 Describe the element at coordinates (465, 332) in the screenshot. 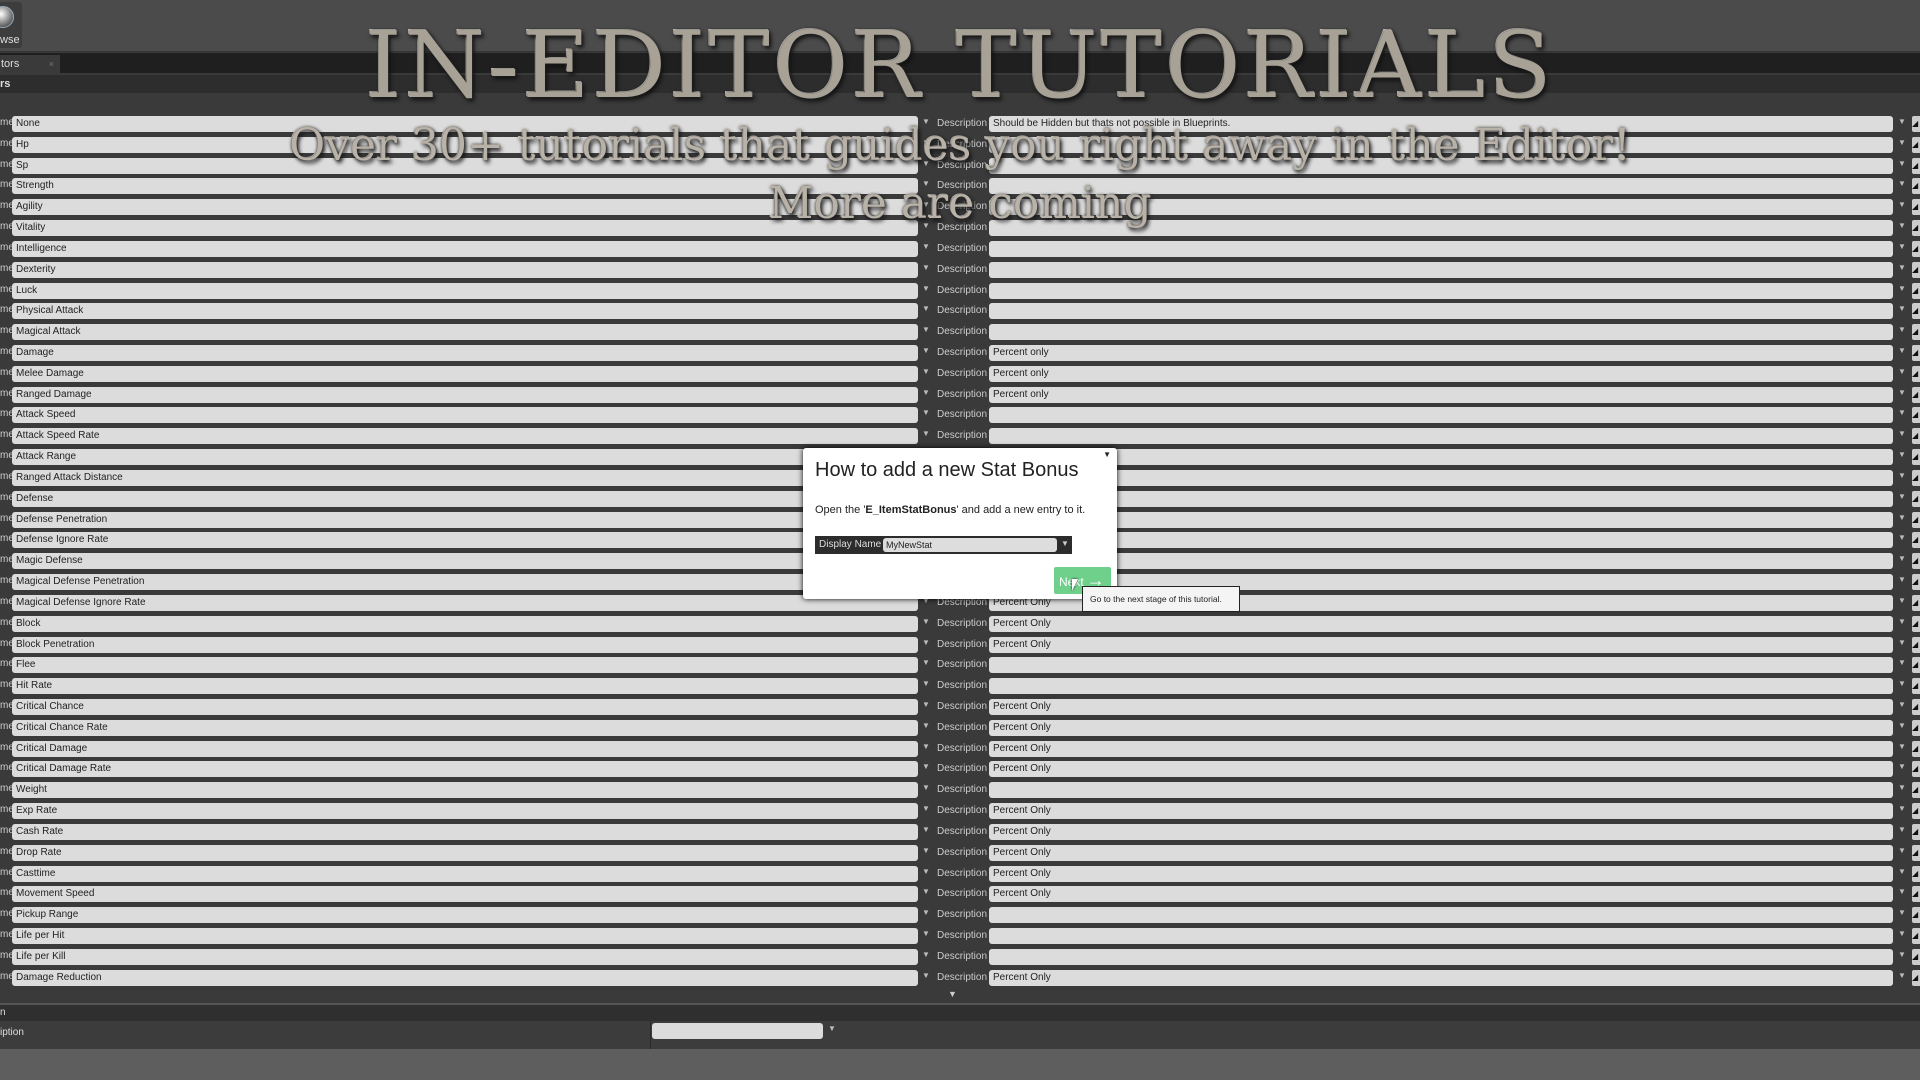

I see `name-input: Magical Attack` at that location.